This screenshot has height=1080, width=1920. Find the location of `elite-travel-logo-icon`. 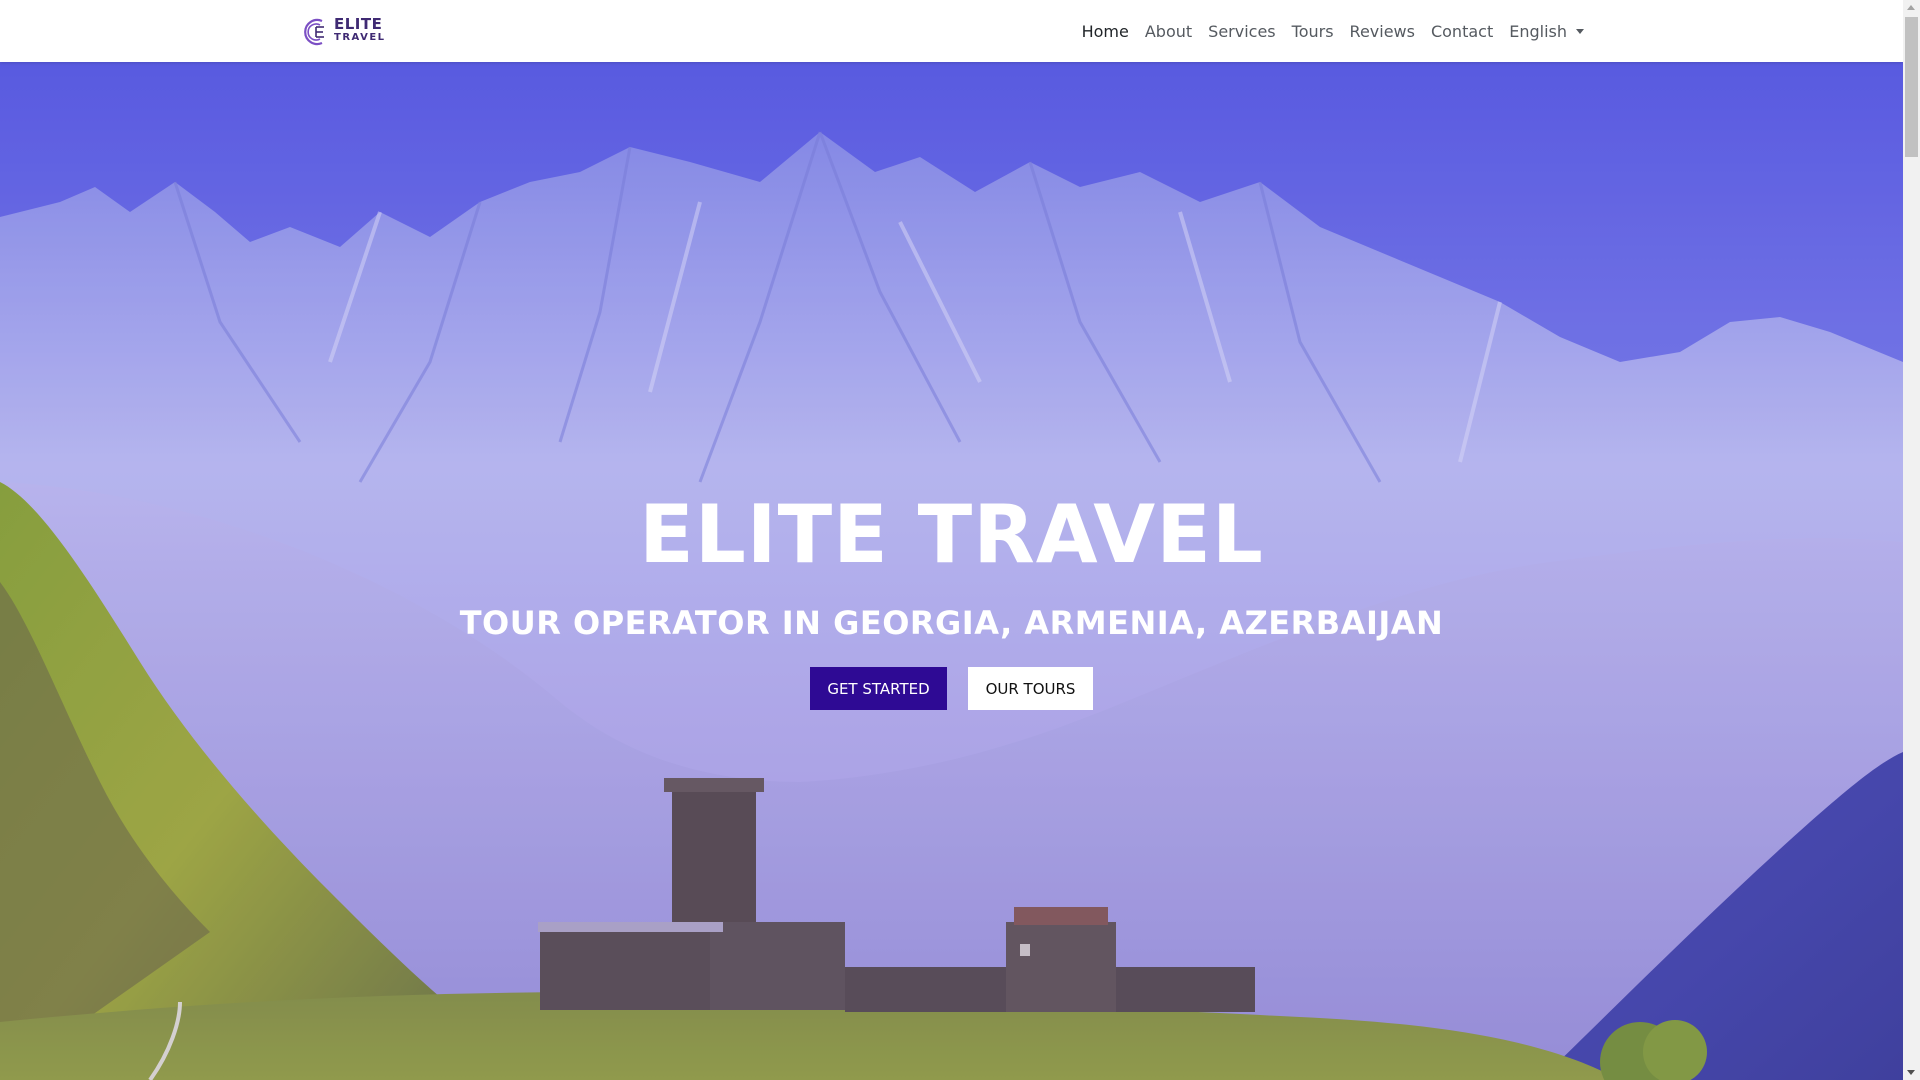

elite-travel-logo-icon is located at coordinates (316, 32).